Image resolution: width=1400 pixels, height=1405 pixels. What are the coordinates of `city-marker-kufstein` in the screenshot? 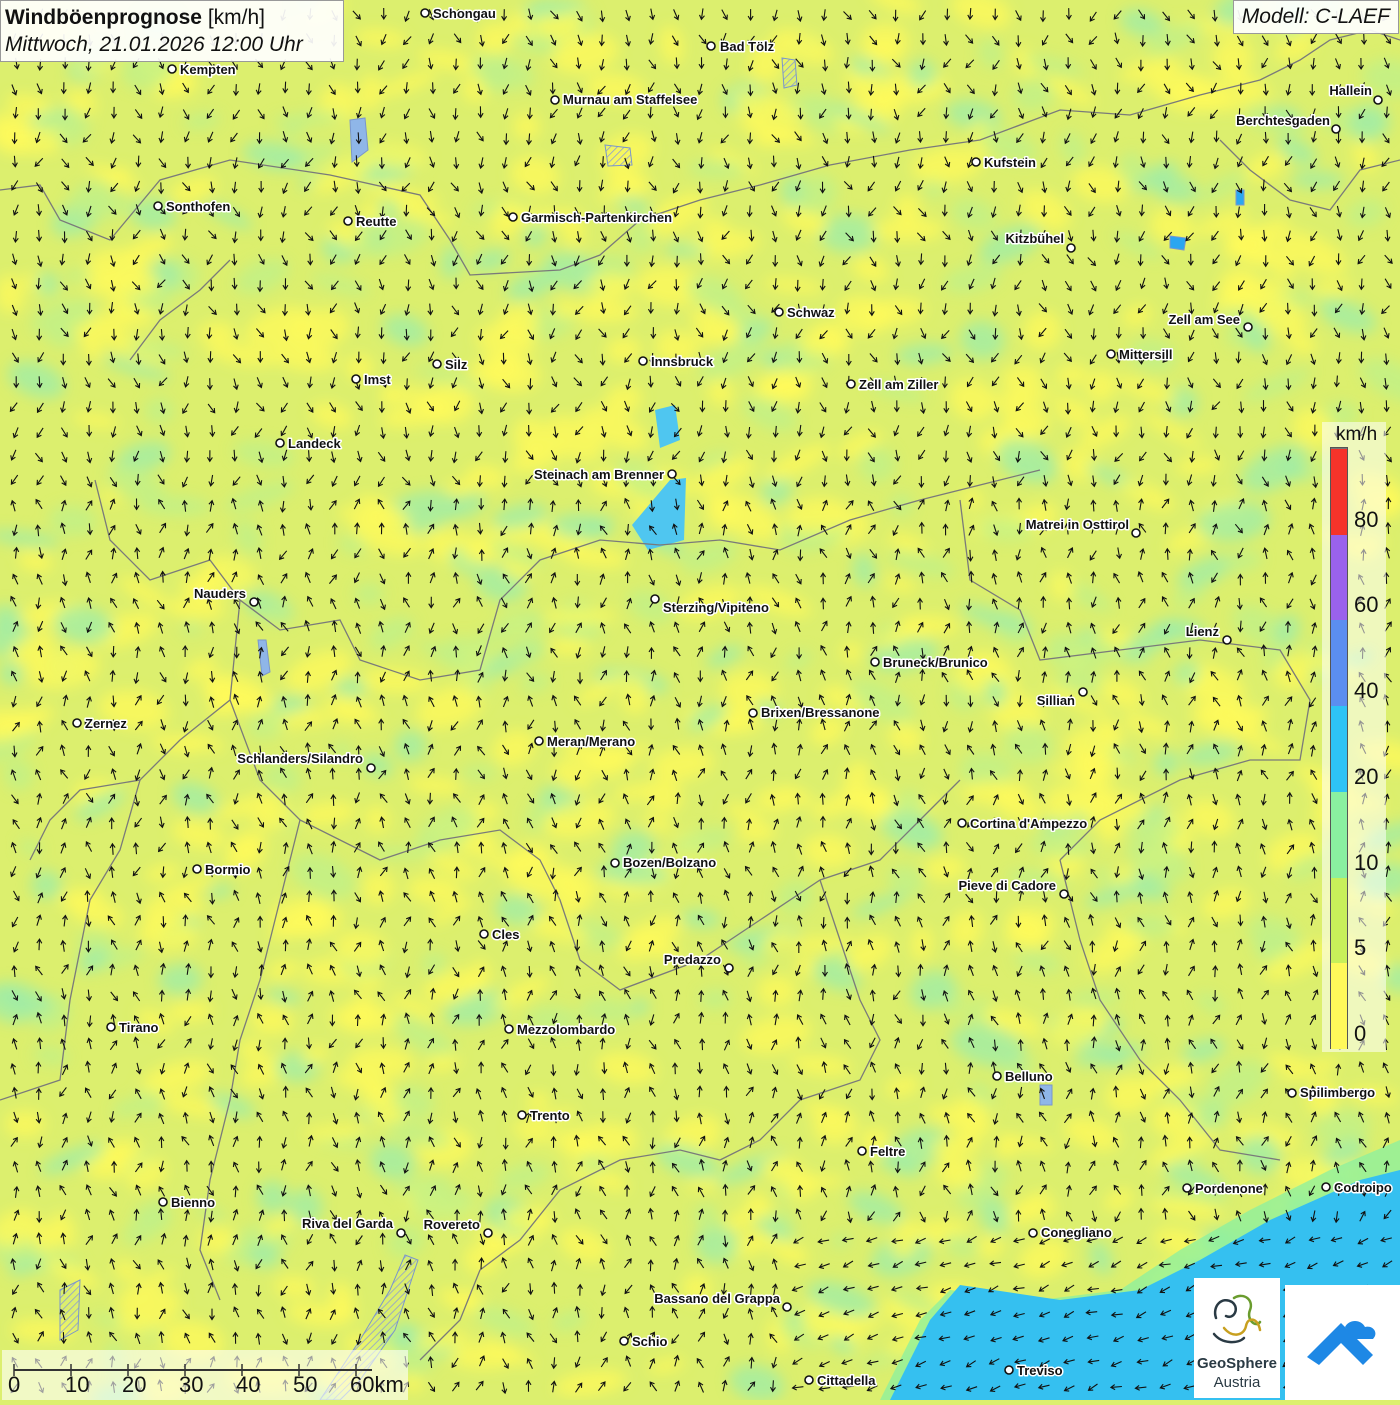 It's located at (976, 162).